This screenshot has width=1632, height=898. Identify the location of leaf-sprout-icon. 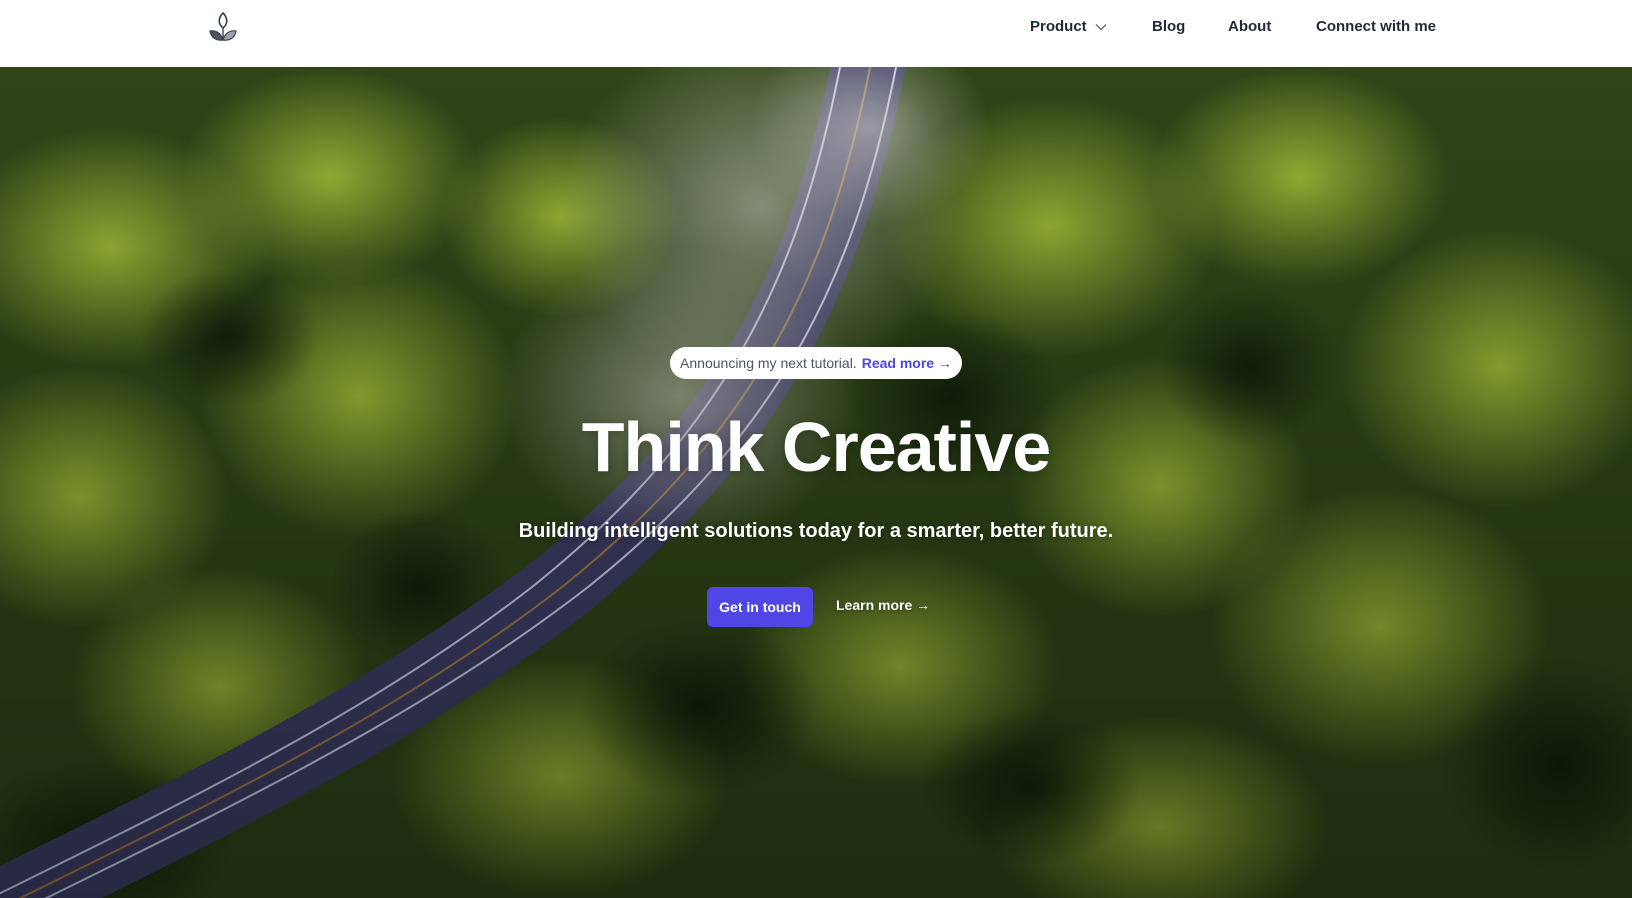
(223, 27).